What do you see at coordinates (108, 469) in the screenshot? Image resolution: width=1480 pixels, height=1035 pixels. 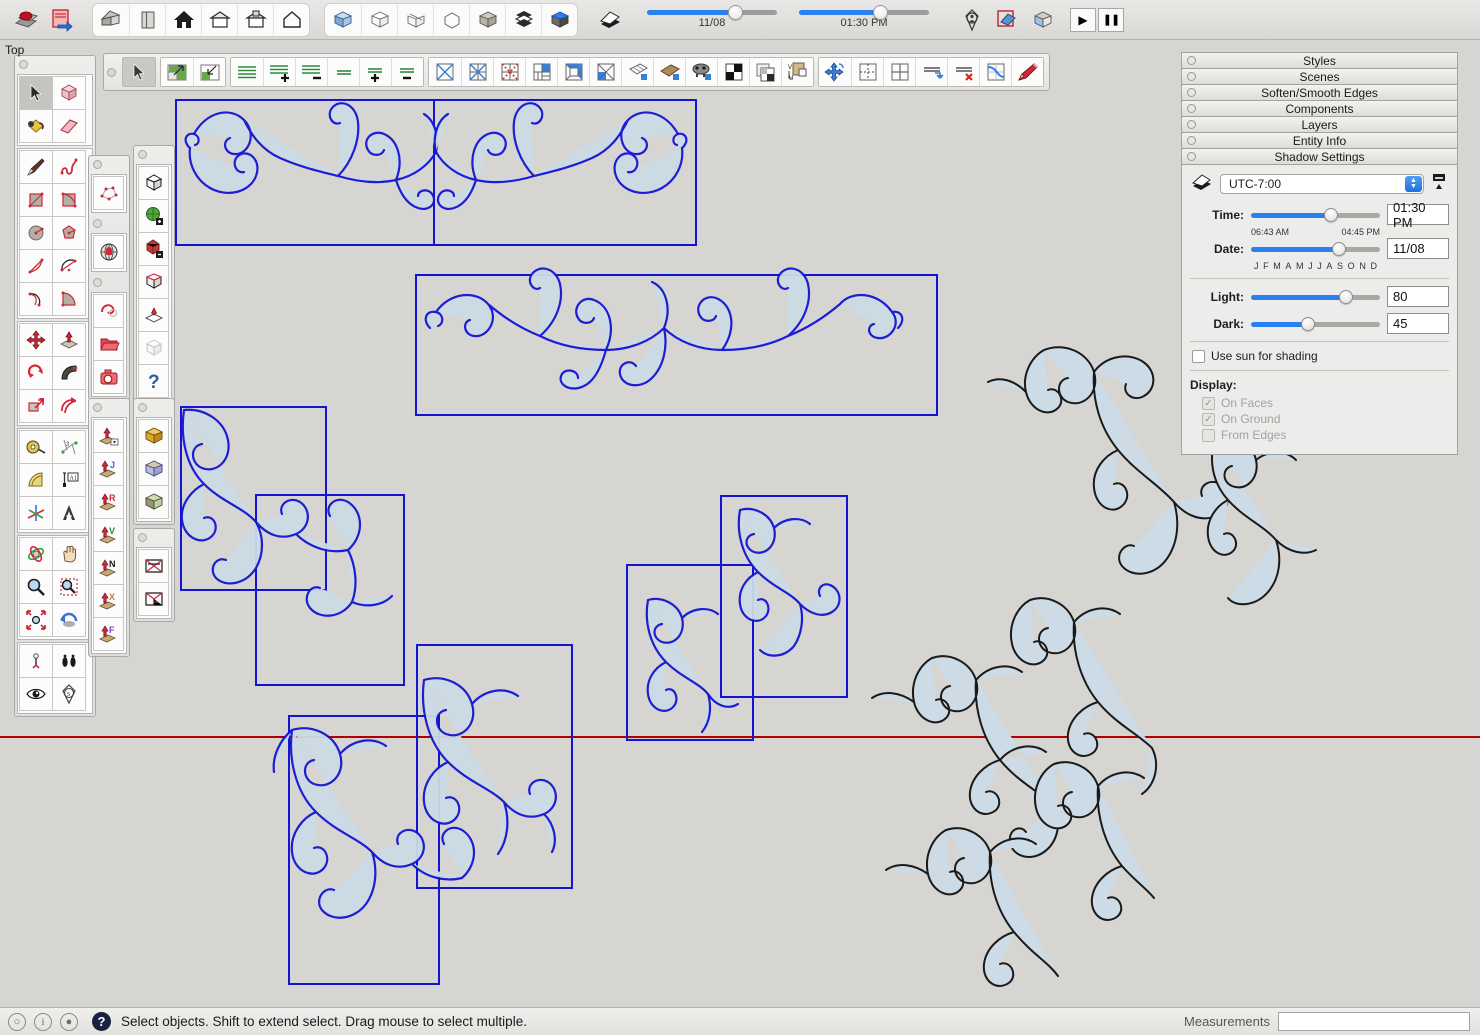 I see `joint-pushpull-tool: J` at bounding box center [108, 469].